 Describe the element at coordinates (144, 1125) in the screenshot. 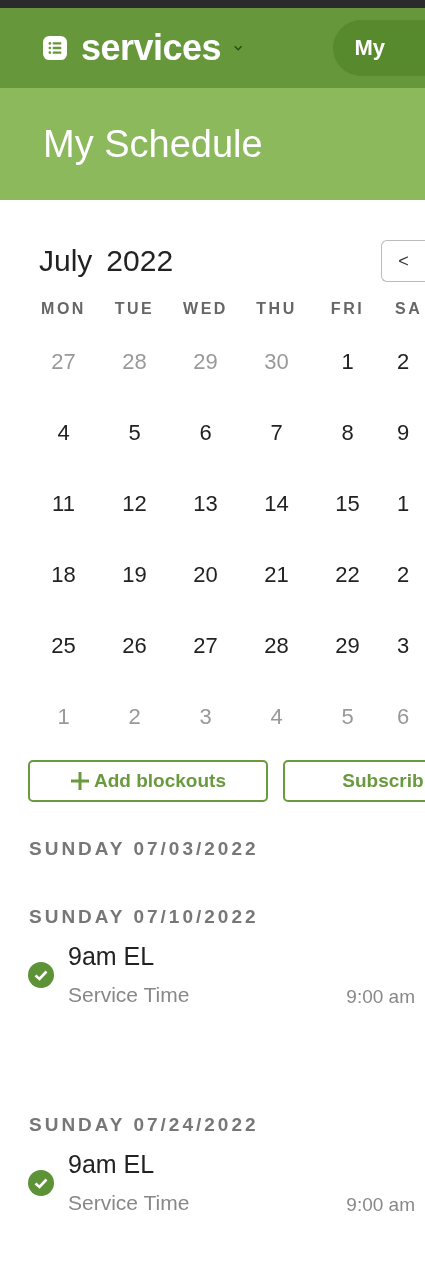

I see `date-heading: SUNDAY 07/24/2022` at that location.